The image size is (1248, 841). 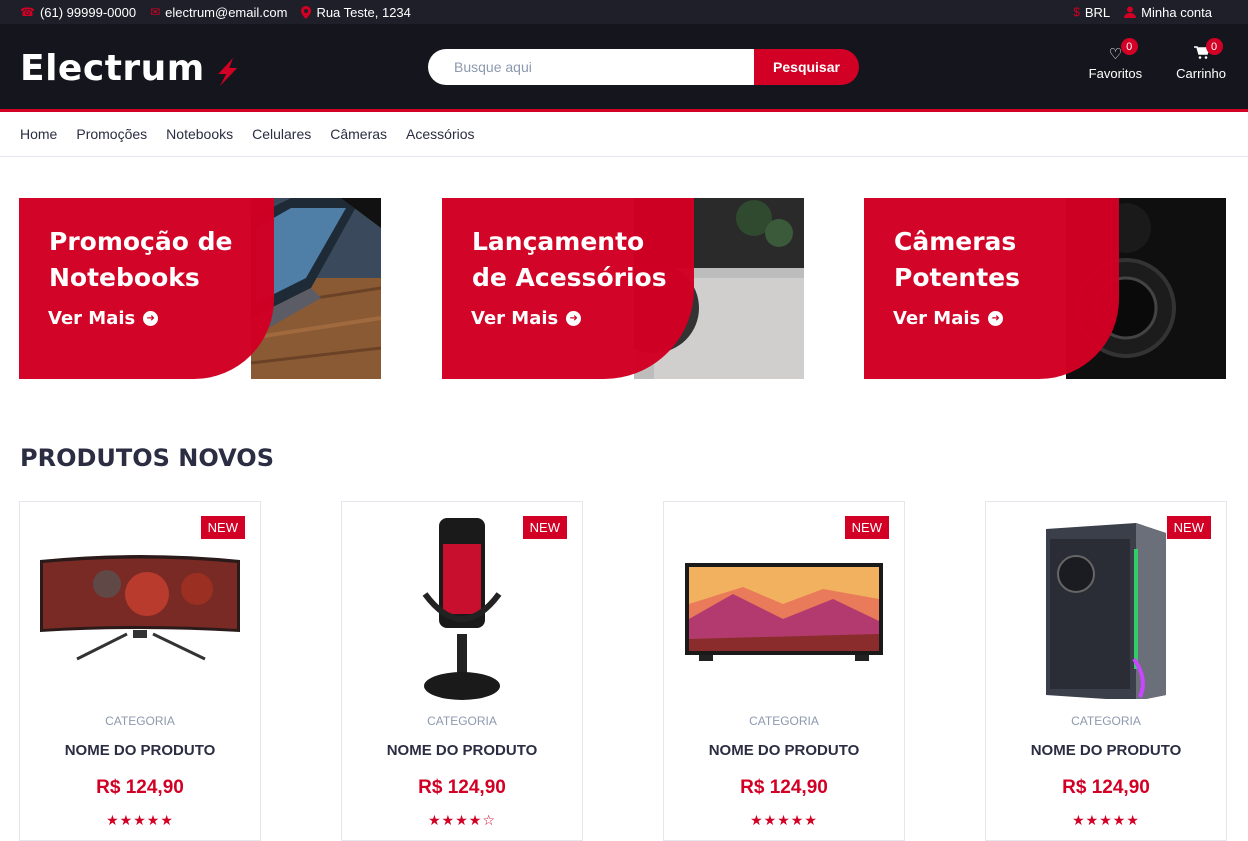 What do you see at coordinates (569, 260) in the screenshot?
I see `banner-title: Lançamento de Acessórios` at bounding box center [569, 260].